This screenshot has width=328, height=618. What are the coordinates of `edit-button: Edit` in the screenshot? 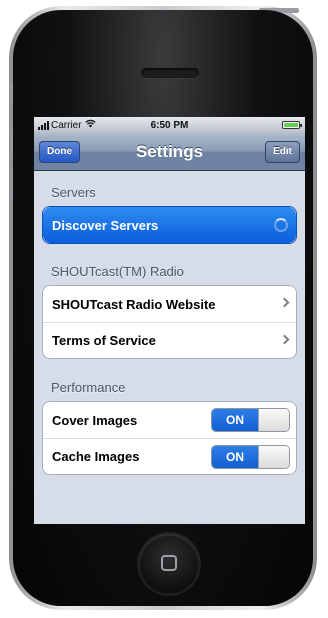 It's located at (282, 152).